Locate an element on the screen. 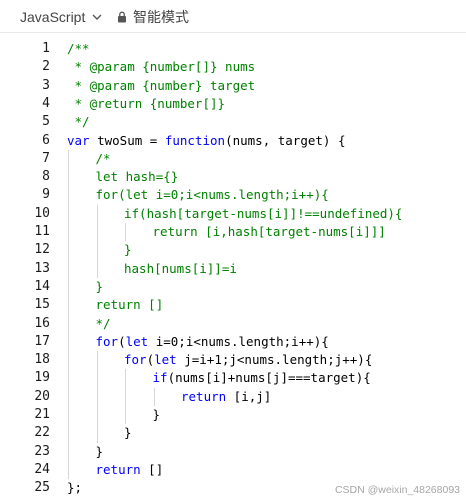 The height and width of the screenshot is (501, 466). language-select: JavaScript is located at coordinates (61, 17).